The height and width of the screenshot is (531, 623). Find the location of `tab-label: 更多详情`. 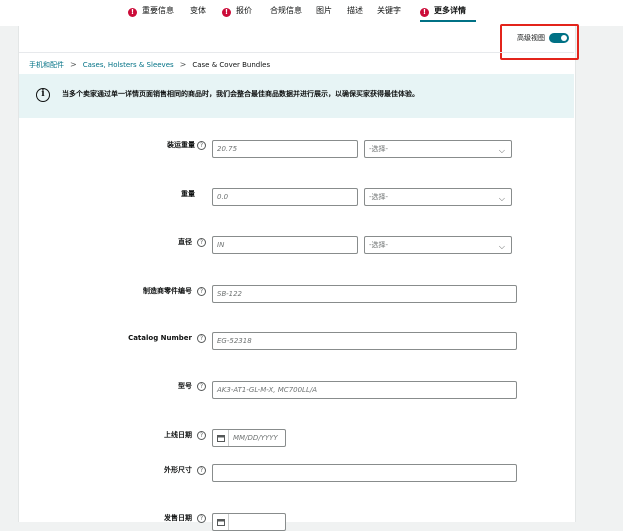

tab-label: 更多详情 is located at coordinates (450, 10).